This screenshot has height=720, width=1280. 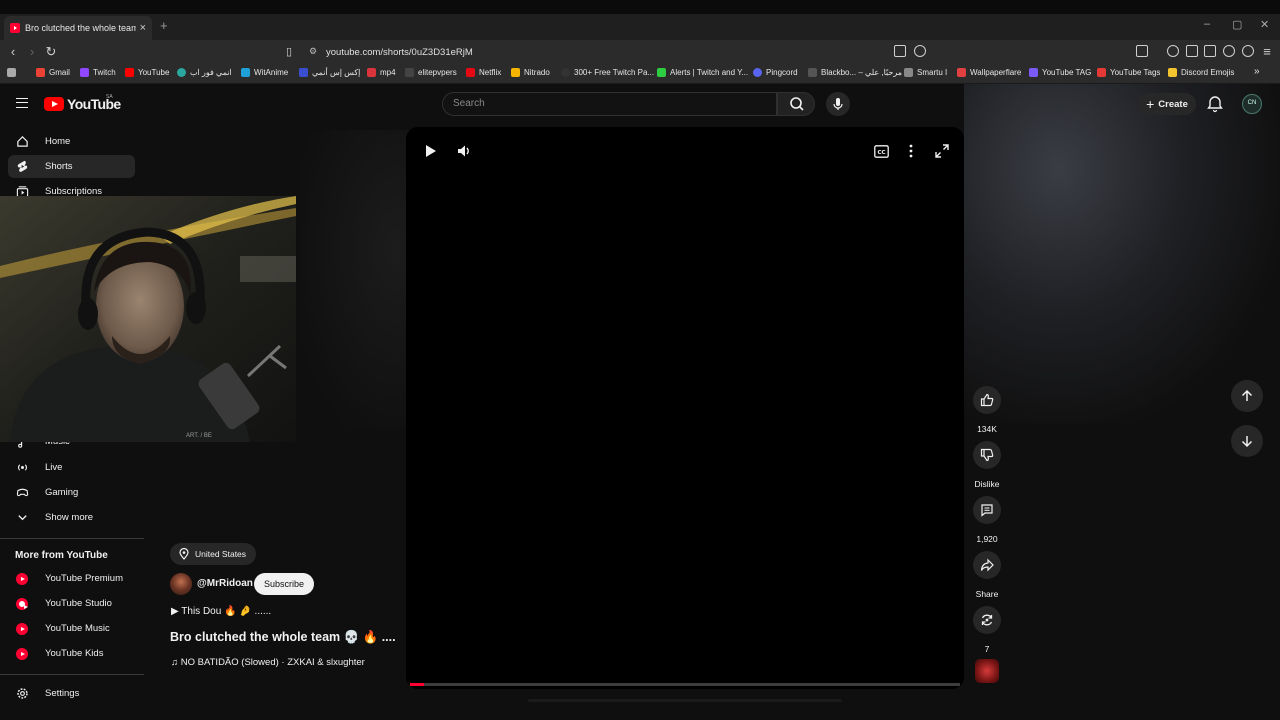 I want to click on sidebar-toggle-icon, so click(x=1192, y=51).